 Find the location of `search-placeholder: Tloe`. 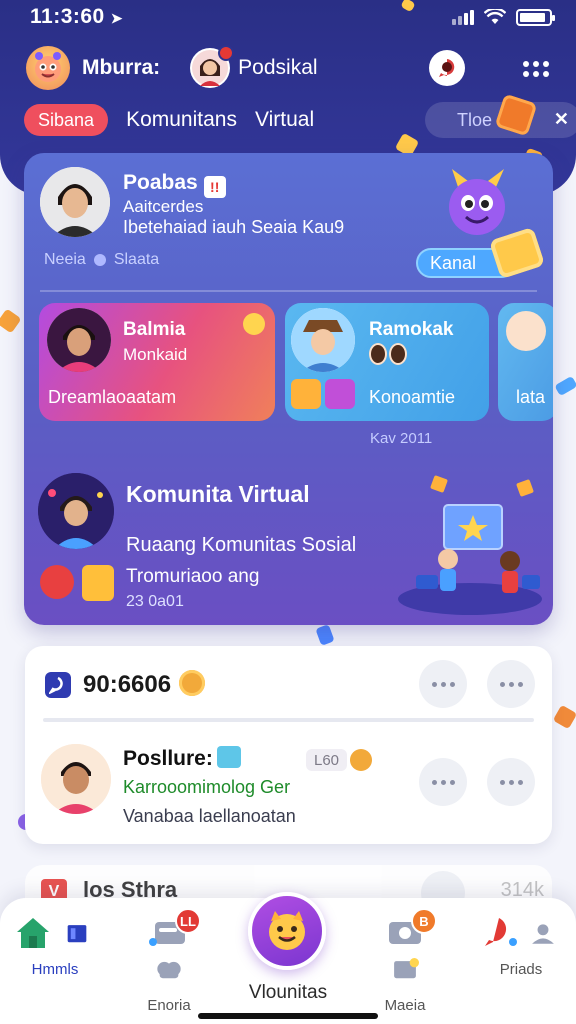

search-placeholder: Tloe is located at coordinates (475, 119).